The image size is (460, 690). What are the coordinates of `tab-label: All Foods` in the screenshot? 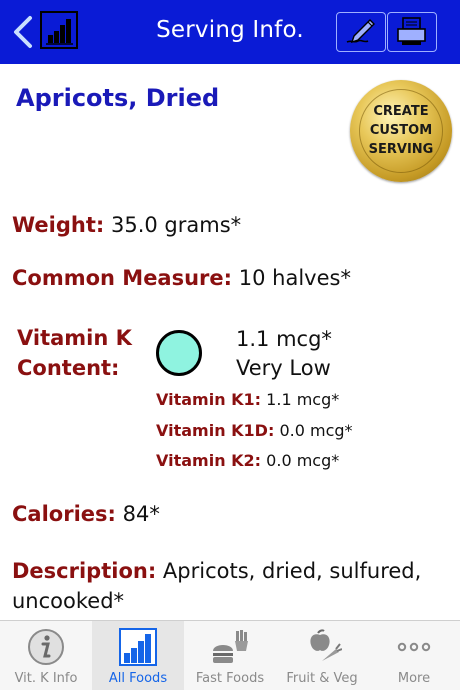 It's located at (138, 678).